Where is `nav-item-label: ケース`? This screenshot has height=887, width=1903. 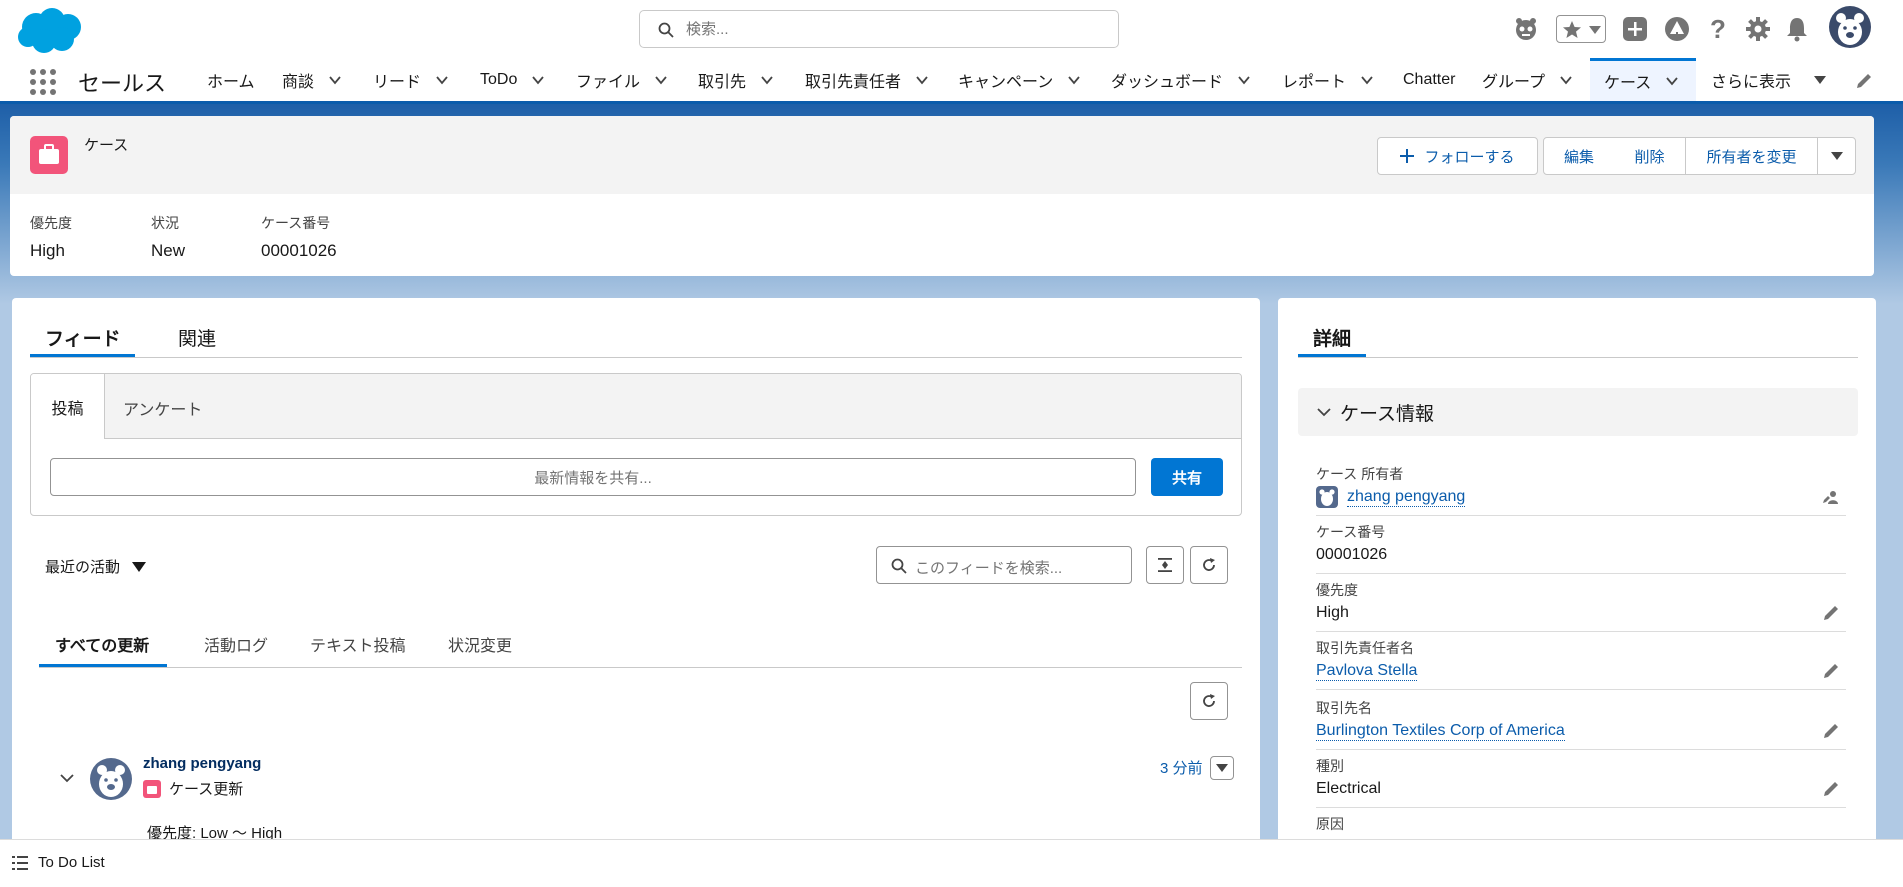 nav-item-label: ケース is located at coordinates (1628, 83).